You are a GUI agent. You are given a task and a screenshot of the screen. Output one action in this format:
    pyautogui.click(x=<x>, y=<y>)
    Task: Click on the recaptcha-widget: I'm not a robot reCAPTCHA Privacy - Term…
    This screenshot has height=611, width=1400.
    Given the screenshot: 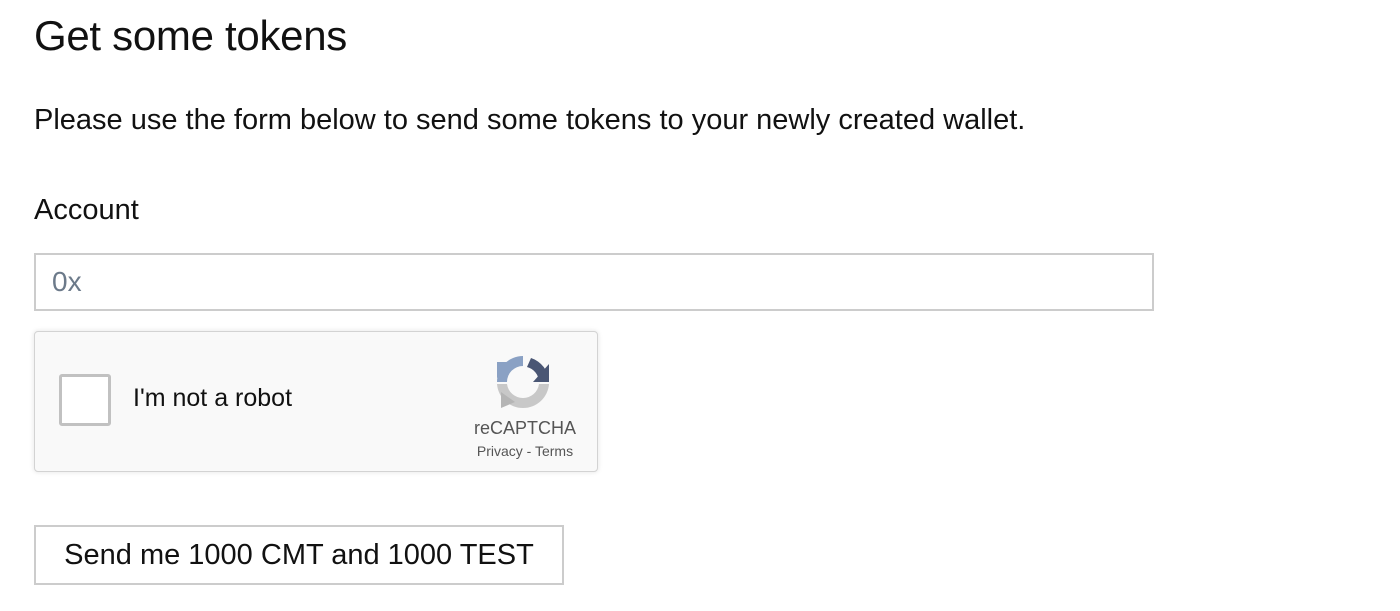 What is the action you would take?
    pyautogui.click(x=316, y=401)
    